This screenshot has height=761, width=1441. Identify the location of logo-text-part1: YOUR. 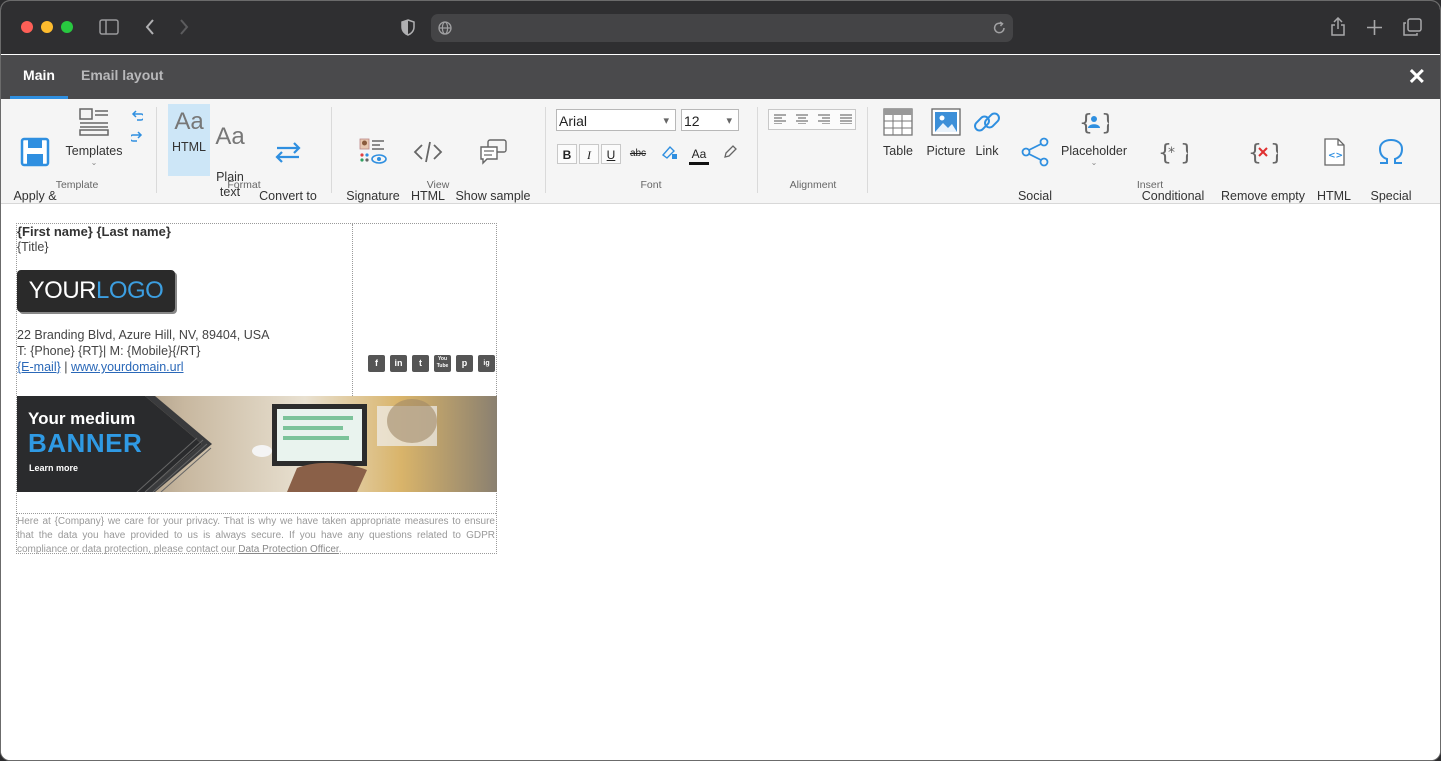
(62, 290).